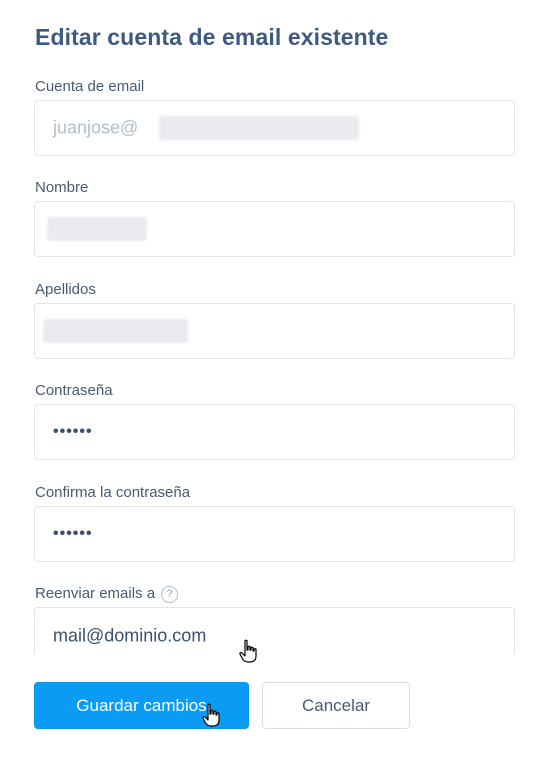  What do you see at coordinates (90, 86) in the screenshot?
I see `email-label: Cuenta de email` at bounding box center [90, 86].